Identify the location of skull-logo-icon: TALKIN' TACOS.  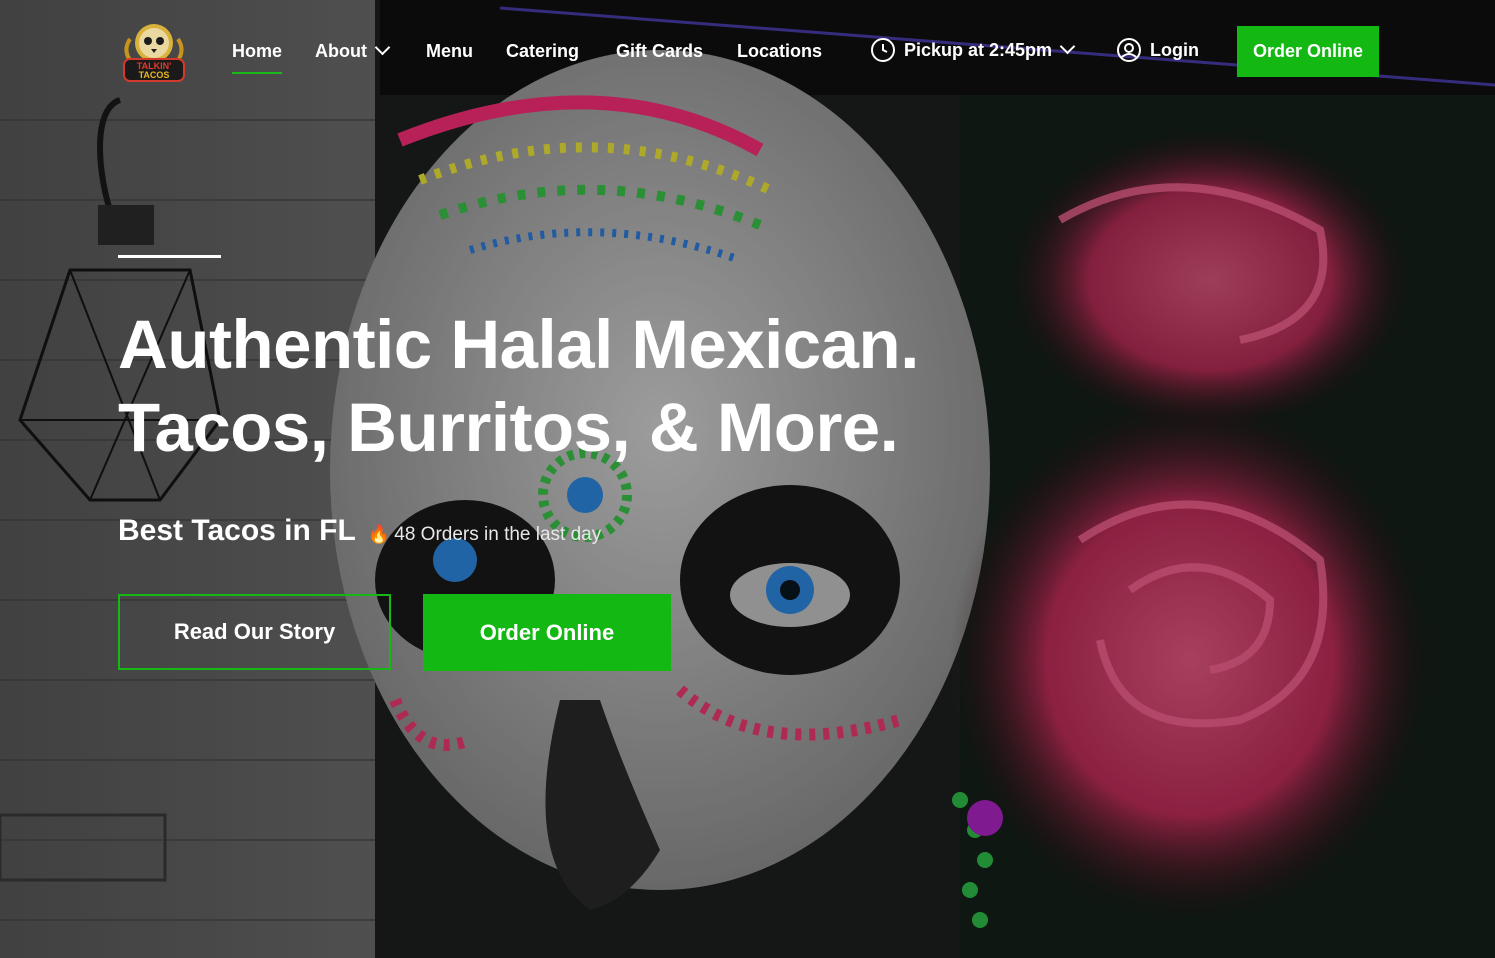
(154, 53).